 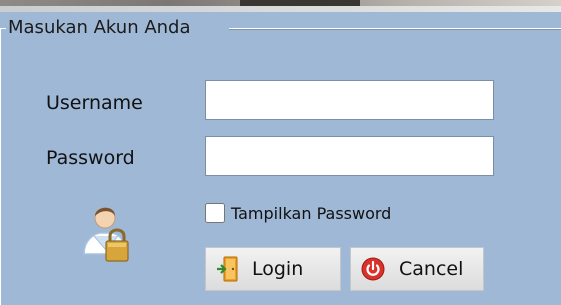 I want to click on show-password-toggle: Tampilkan Password, so click(x=298, y=213).